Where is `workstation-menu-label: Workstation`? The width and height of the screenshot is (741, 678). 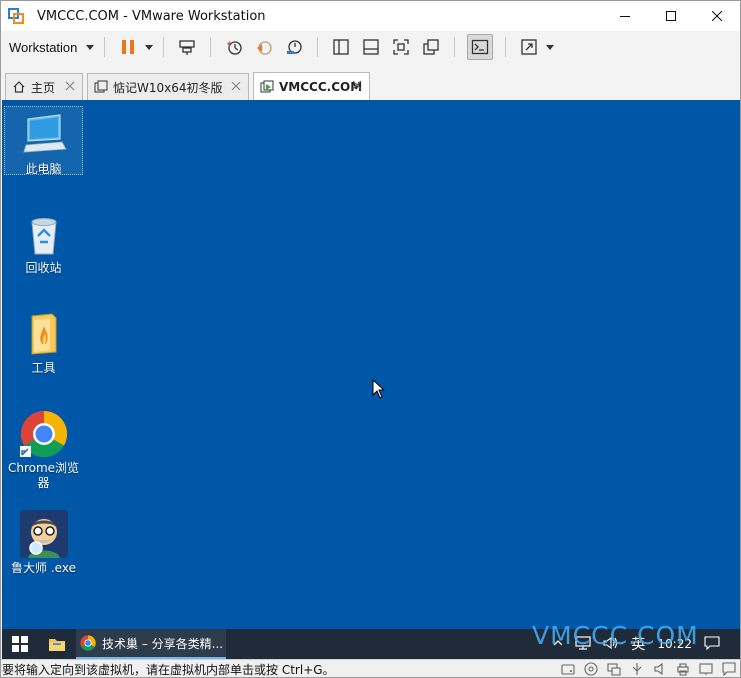
workstation-menu-label: Workstation is located at coordinates (43, 47).